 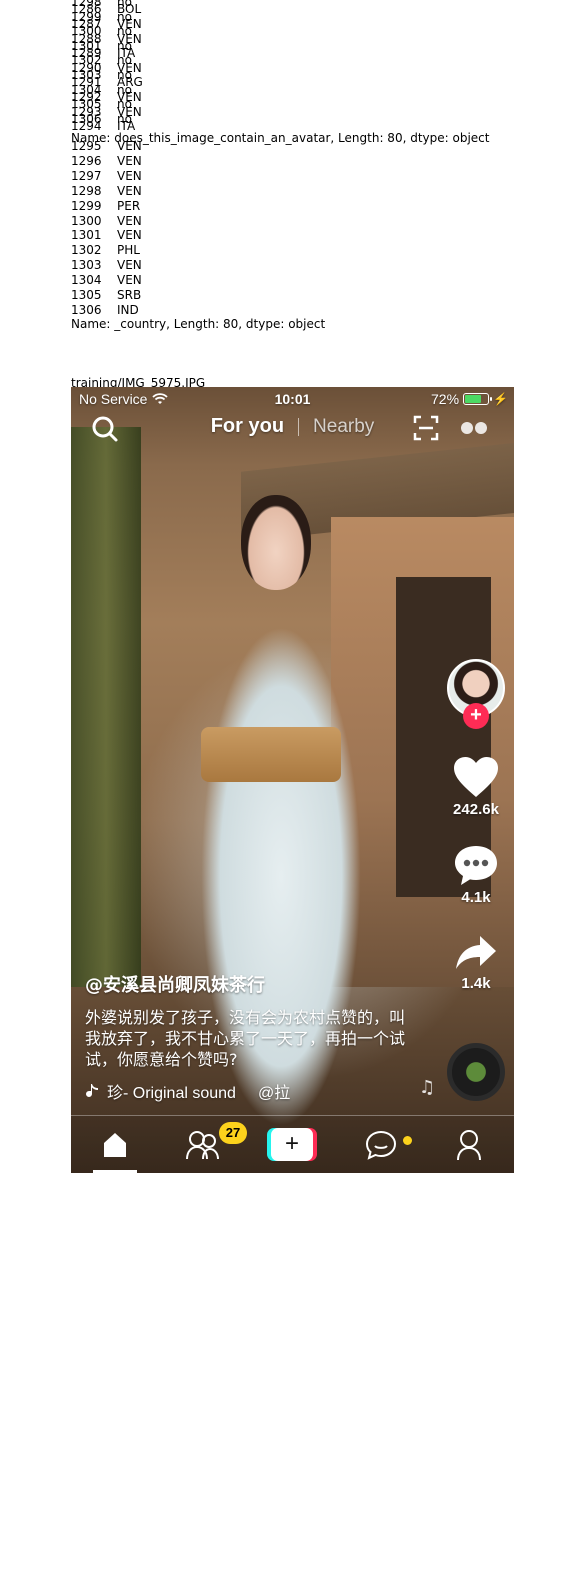 I want to click on row-index: 1304, so click(x=86, y=280).